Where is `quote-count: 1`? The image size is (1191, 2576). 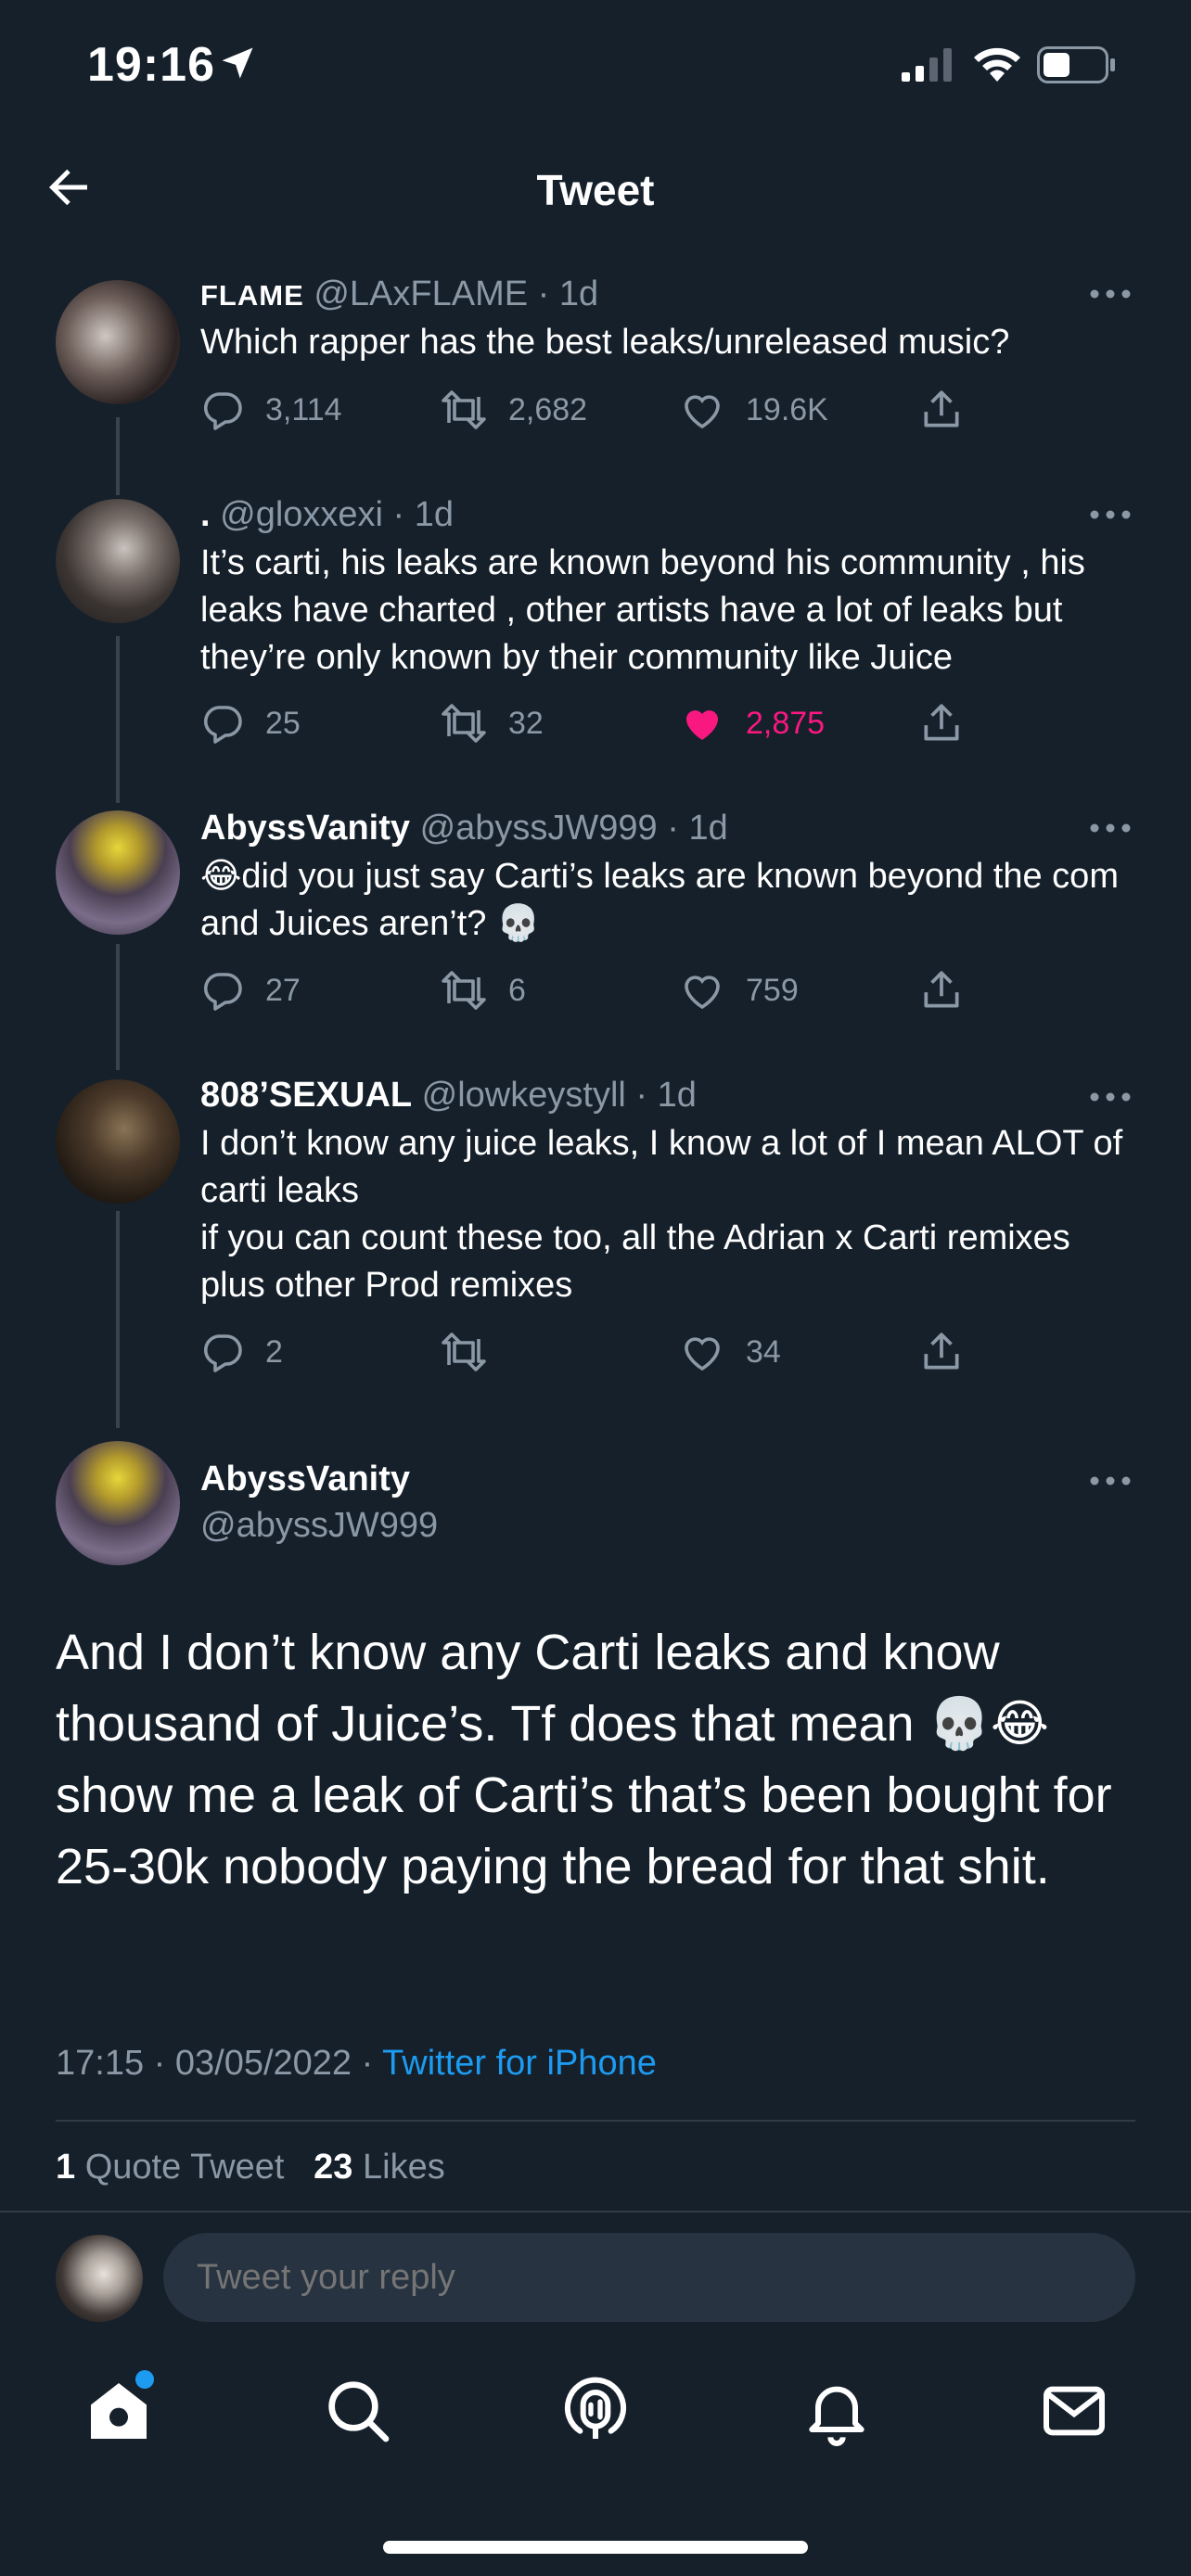 quote-count: 1 is located at coordinates (66, 2167).